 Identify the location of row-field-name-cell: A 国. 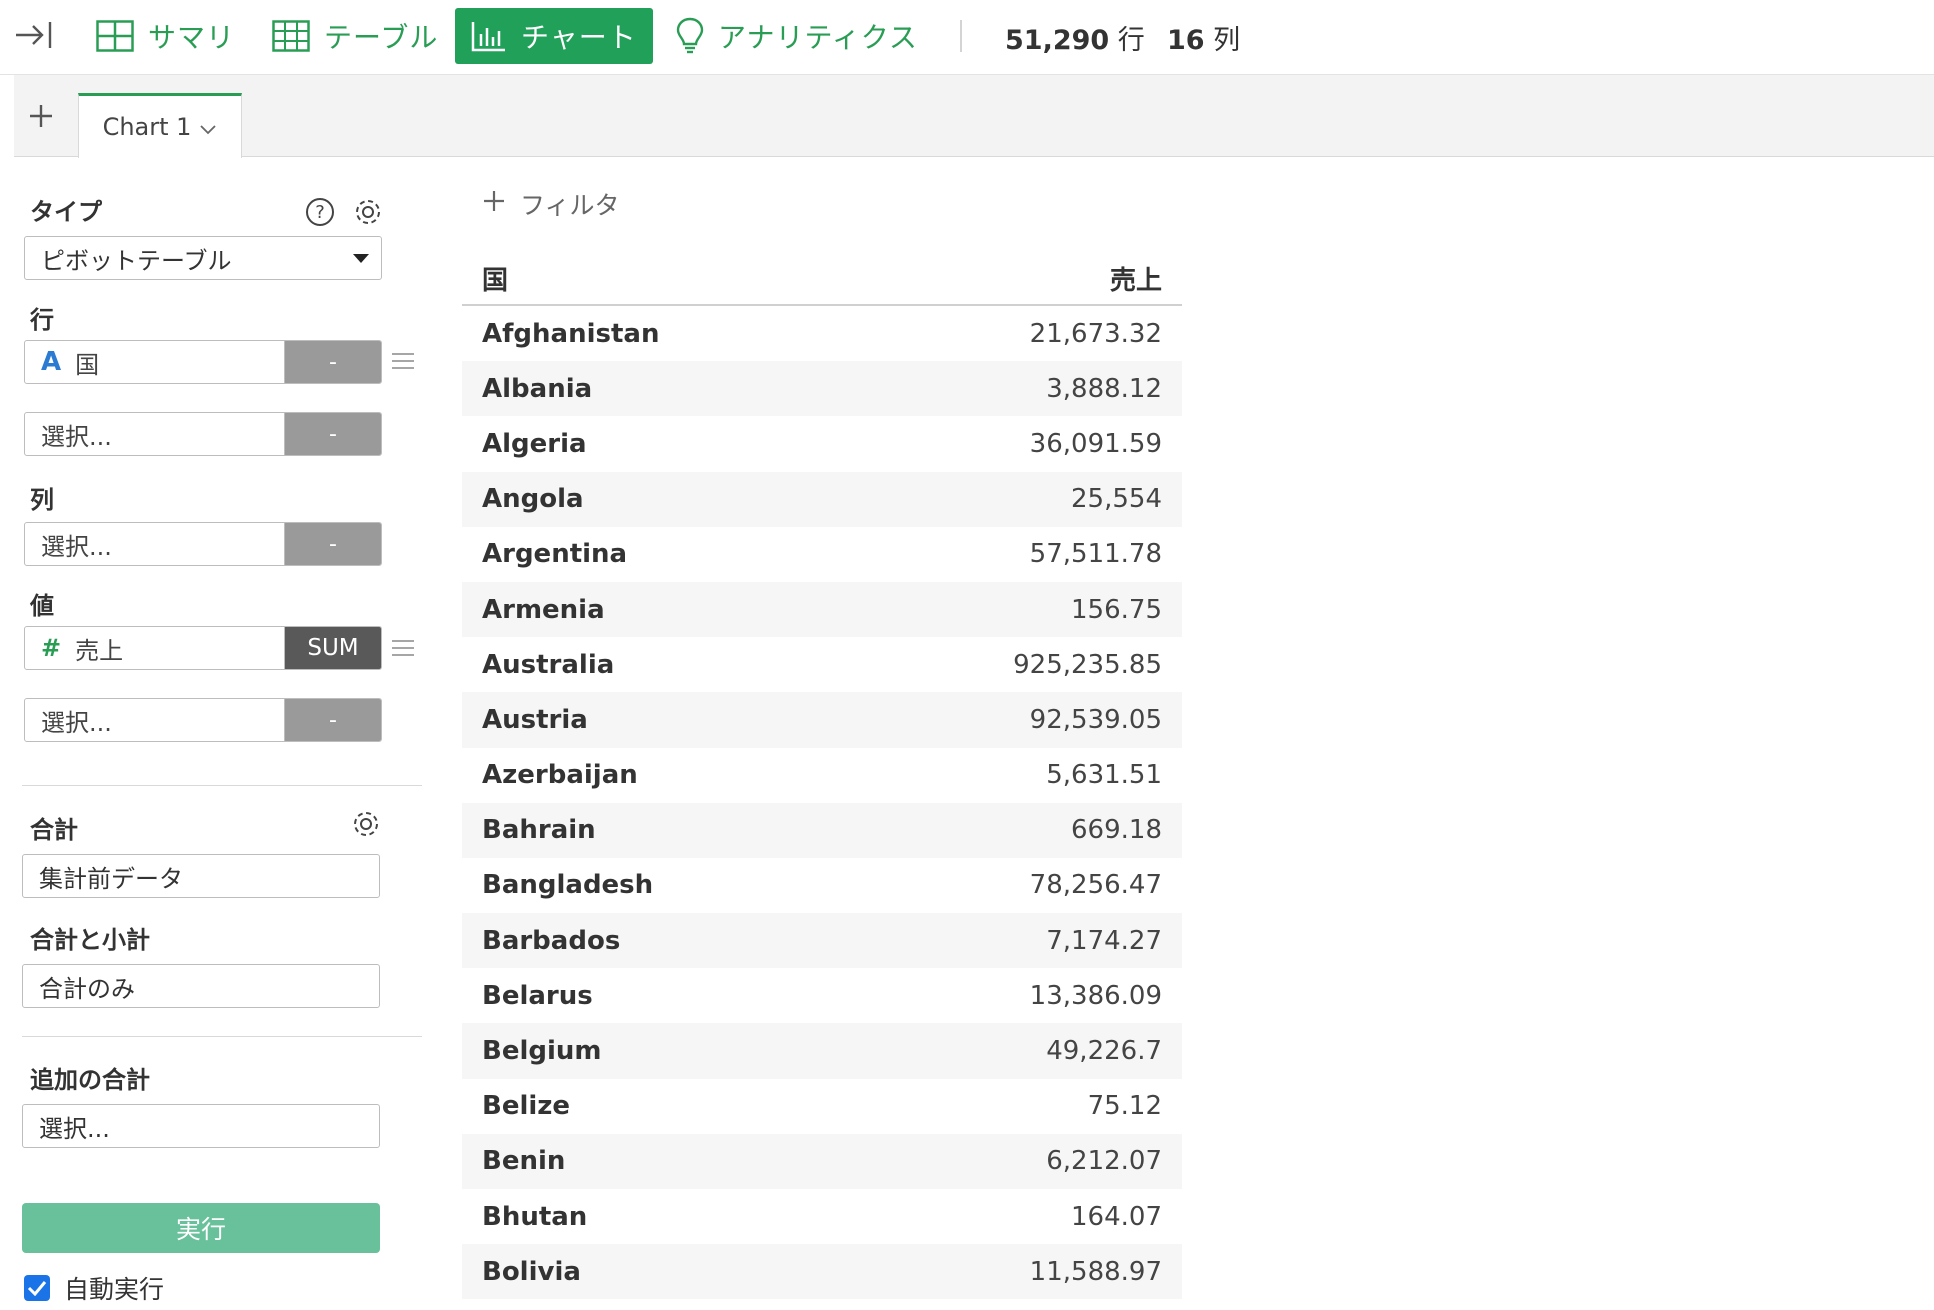
(155, 362).